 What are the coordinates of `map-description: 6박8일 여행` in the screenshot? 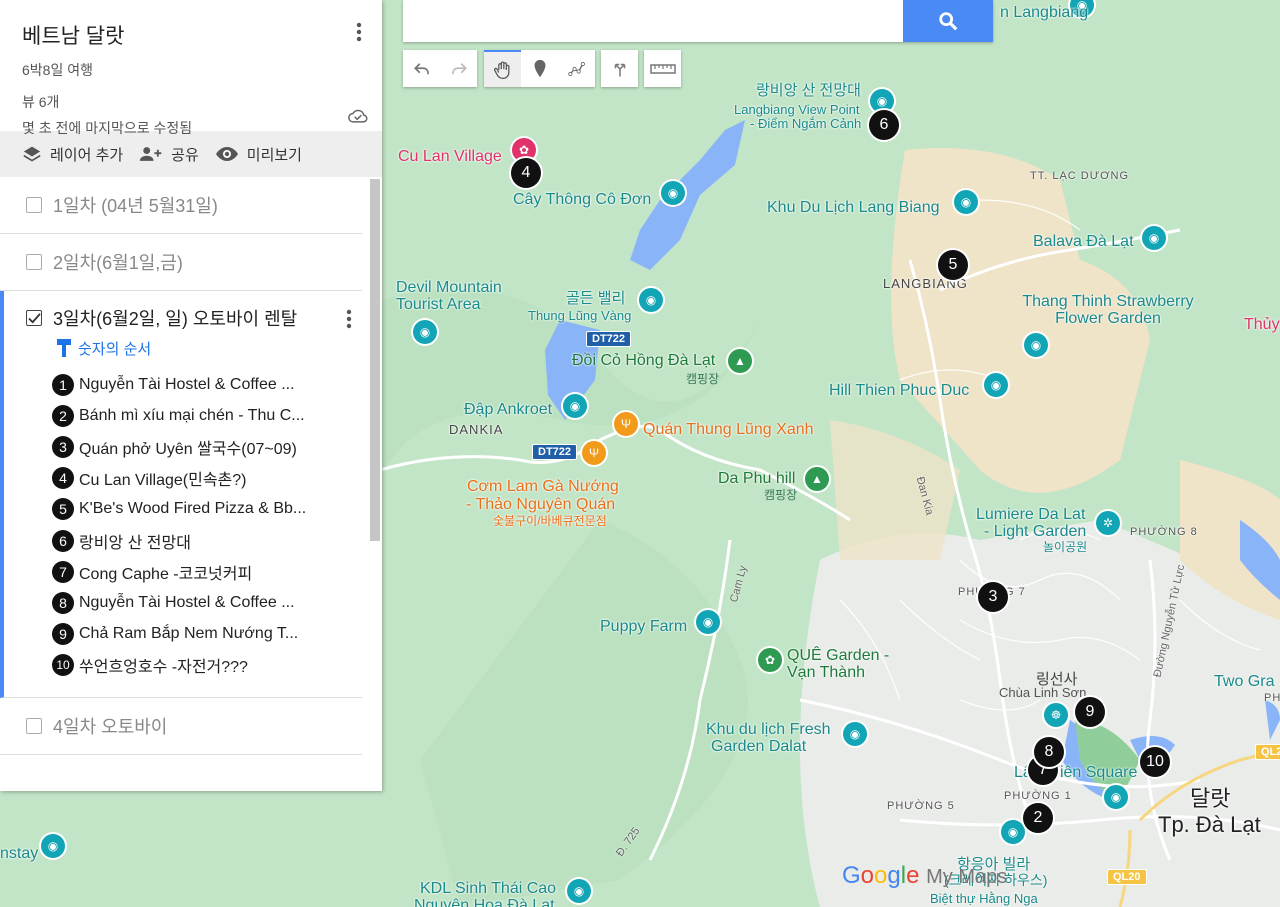 It's located at (191, 70).